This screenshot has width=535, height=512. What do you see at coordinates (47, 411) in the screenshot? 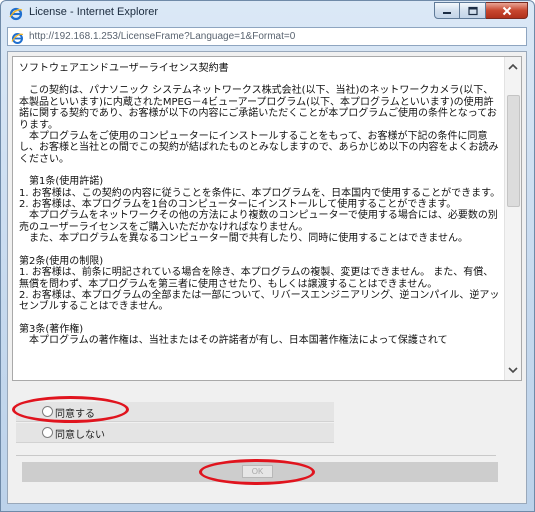
I see `agree-radio` at bounding box center [47, 411].